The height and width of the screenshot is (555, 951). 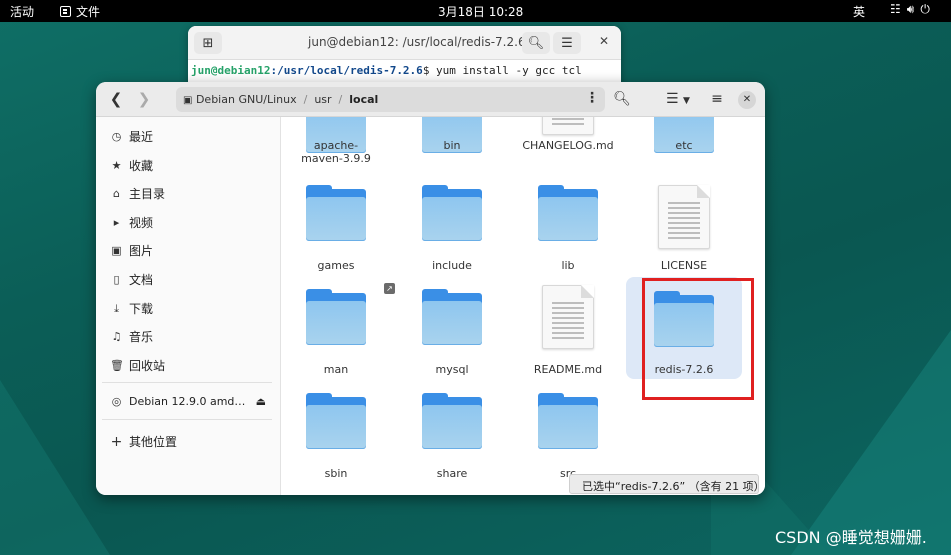 I want to click on sidebar-item-label: 其他位置, so click(x=153, y=442).